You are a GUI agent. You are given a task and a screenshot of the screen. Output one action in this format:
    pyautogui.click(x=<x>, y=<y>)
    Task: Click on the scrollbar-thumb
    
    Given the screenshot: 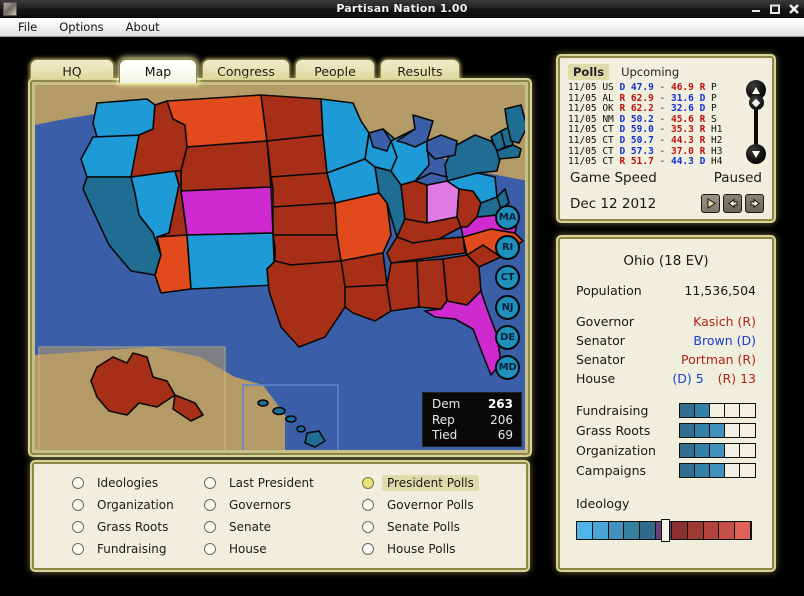 What is the action you would take?
    pyautogui.click(x=756, y=102)
    